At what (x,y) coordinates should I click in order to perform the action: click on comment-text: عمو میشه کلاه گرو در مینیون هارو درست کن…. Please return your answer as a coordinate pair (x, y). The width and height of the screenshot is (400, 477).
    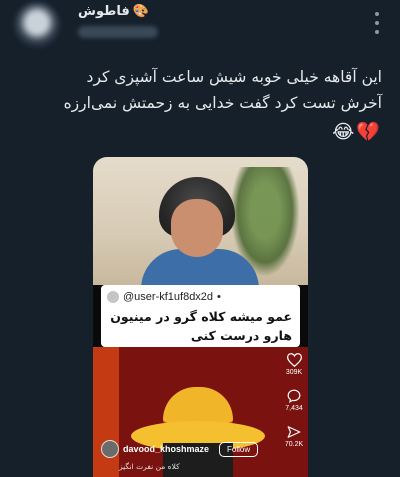
    Looking at the image, I should click on (201, 326).